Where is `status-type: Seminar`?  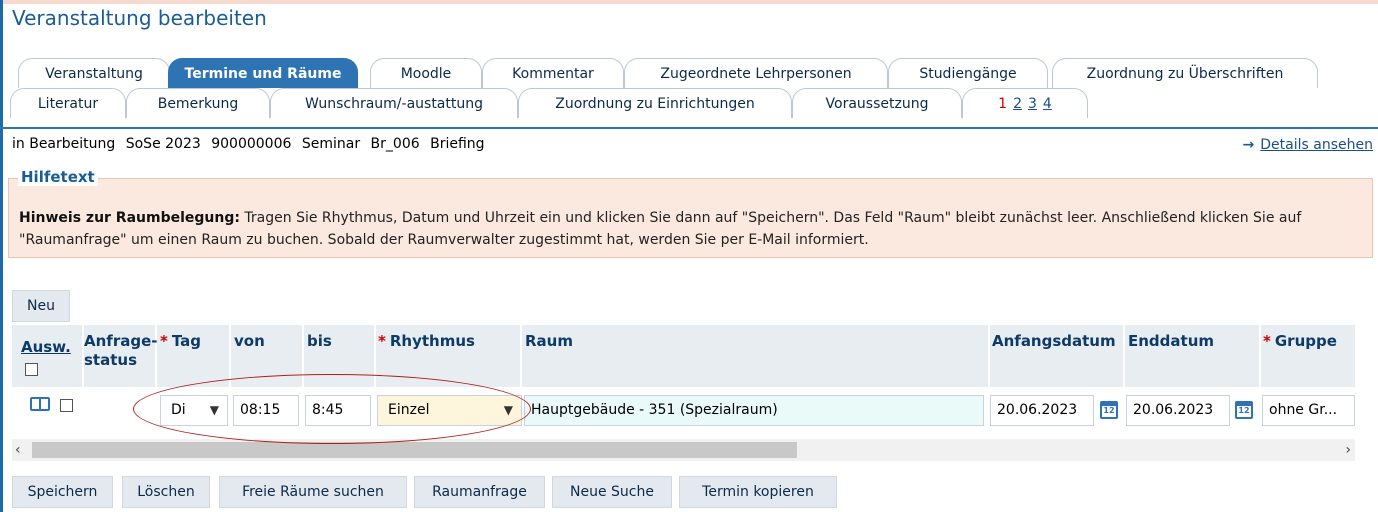 status-type: Seminar is located at coordinates (331, 144).